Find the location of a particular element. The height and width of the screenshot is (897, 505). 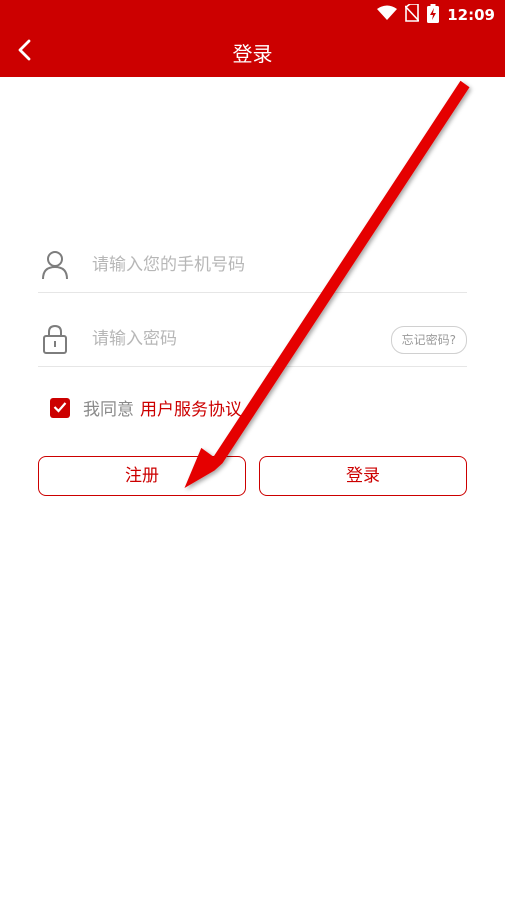

battery-charging-icon is located at coordinates (433, 15).